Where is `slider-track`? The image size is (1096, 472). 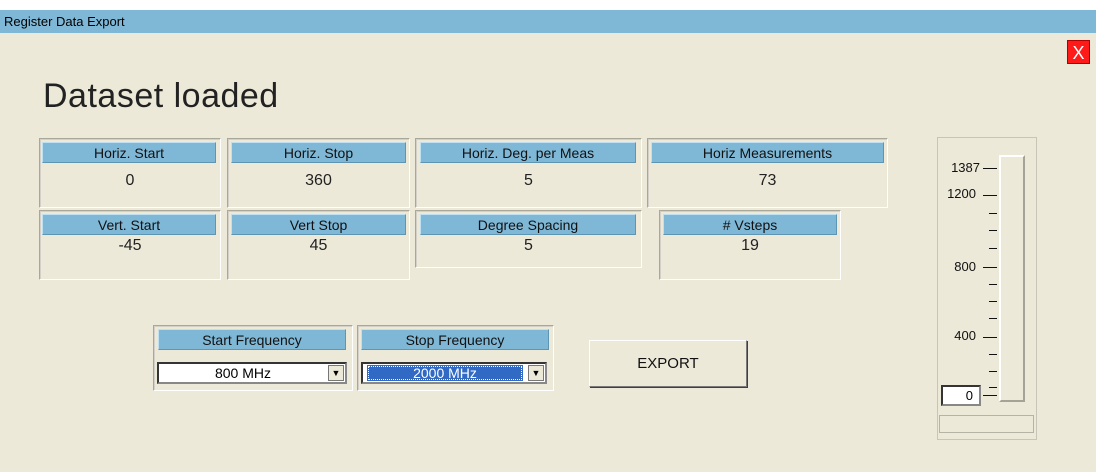
slider-track is located at coordinates (1012, 278).